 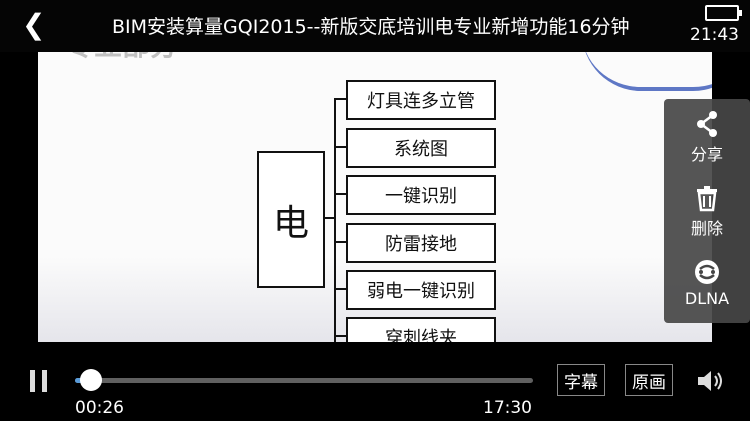 I want to click on side-menu: 分享 删除 DLNA, so click(x=707, y=211).